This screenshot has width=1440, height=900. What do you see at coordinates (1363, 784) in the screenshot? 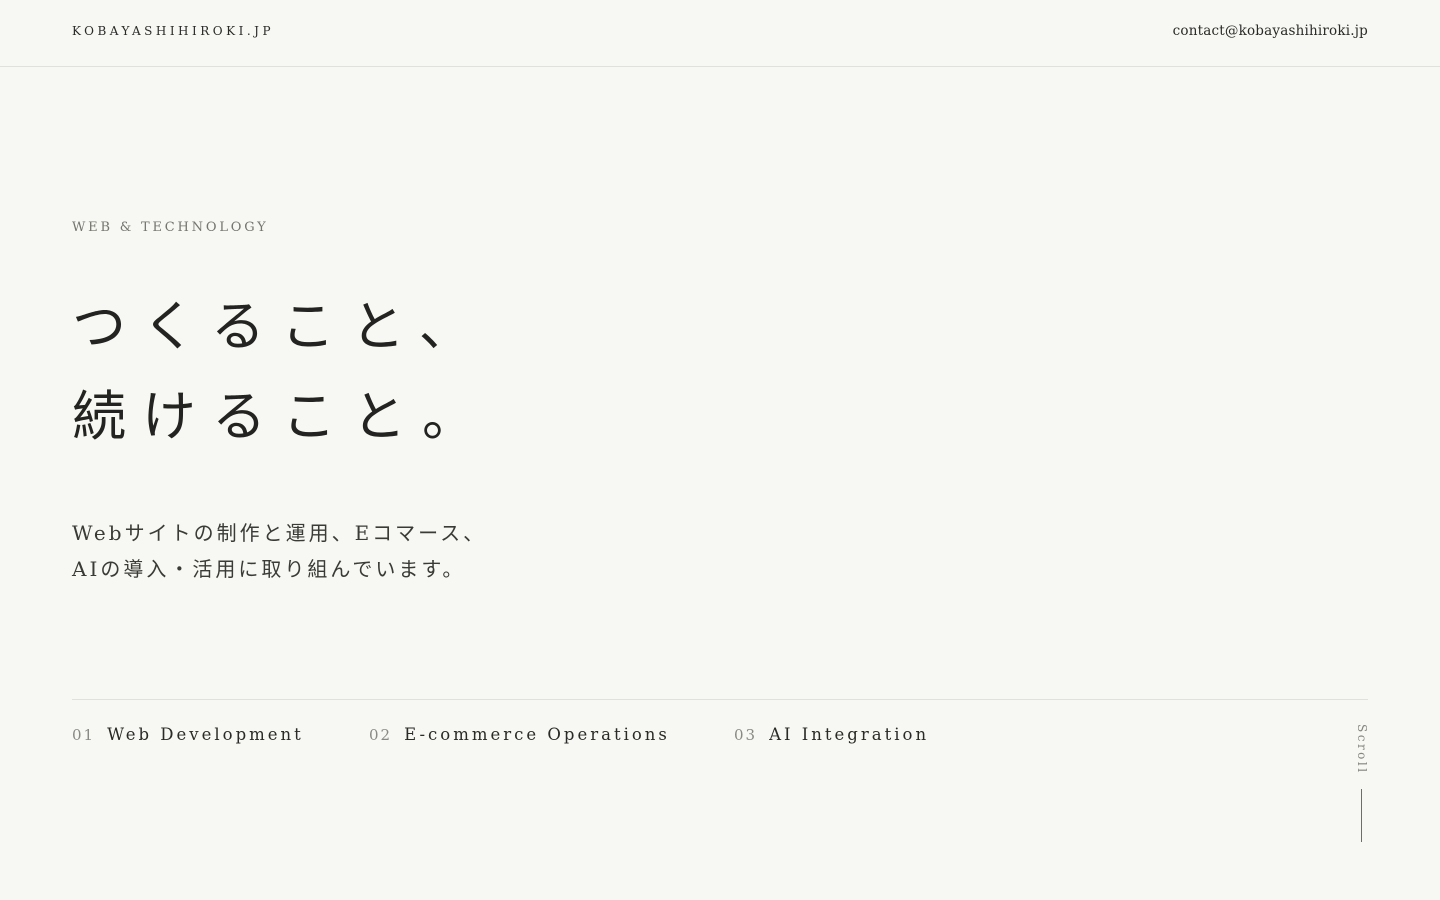
I see `scroll-indicator: Scroll` at bounding box center [1363, 784].